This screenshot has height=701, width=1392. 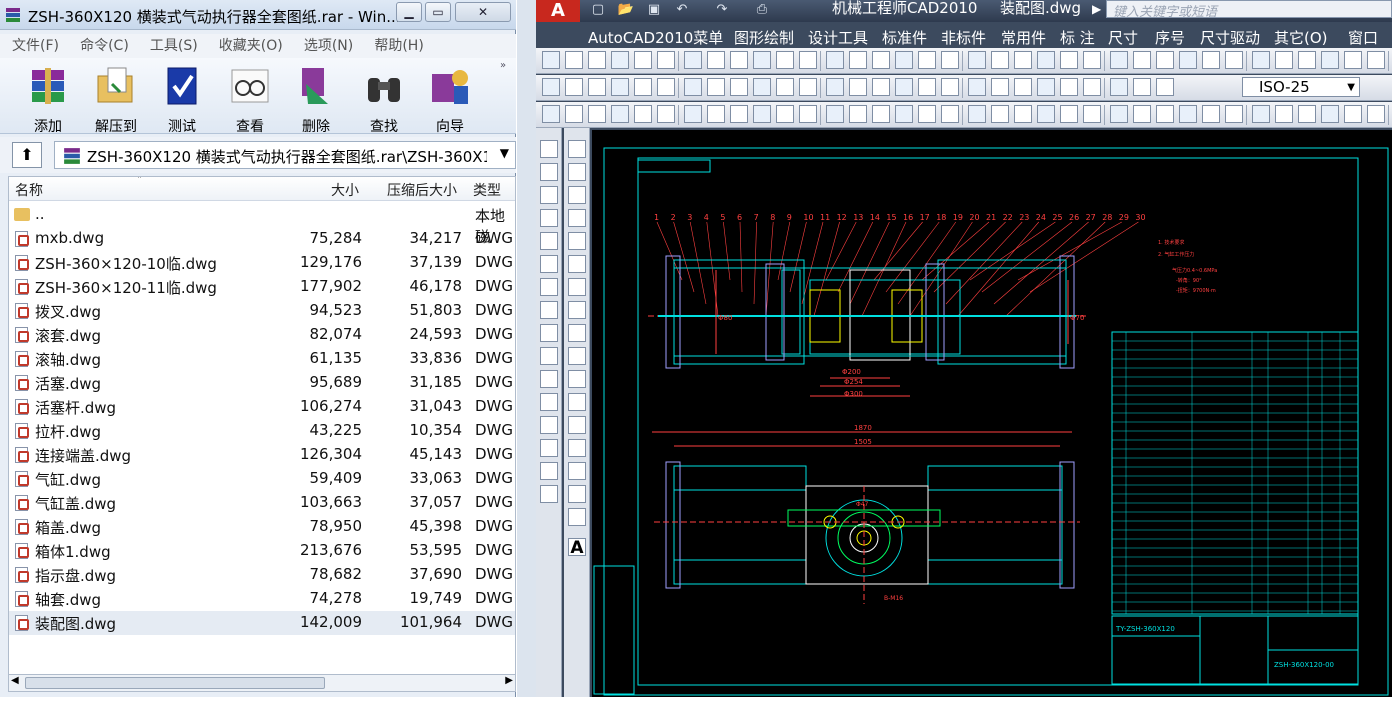 I want to click on menu-dimension: 标 注, so click(x=1077, y=37).